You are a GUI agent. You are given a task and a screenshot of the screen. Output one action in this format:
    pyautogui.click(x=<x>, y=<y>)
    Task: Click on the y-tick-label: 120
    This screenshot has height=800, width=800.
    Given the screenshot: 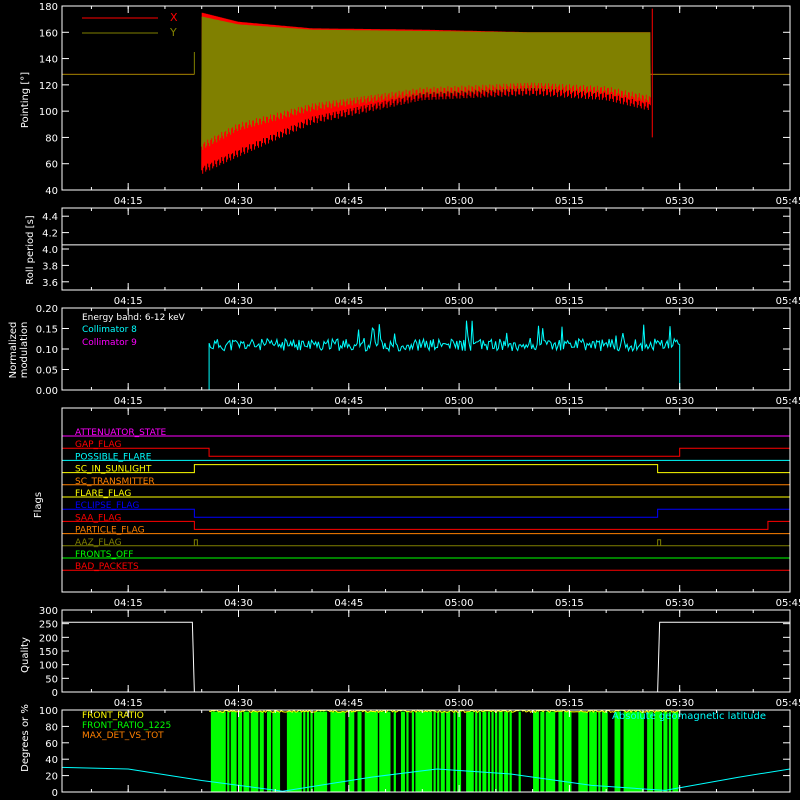 What is the action you would take?
    pyautogui.click(x=48, y=86)
    